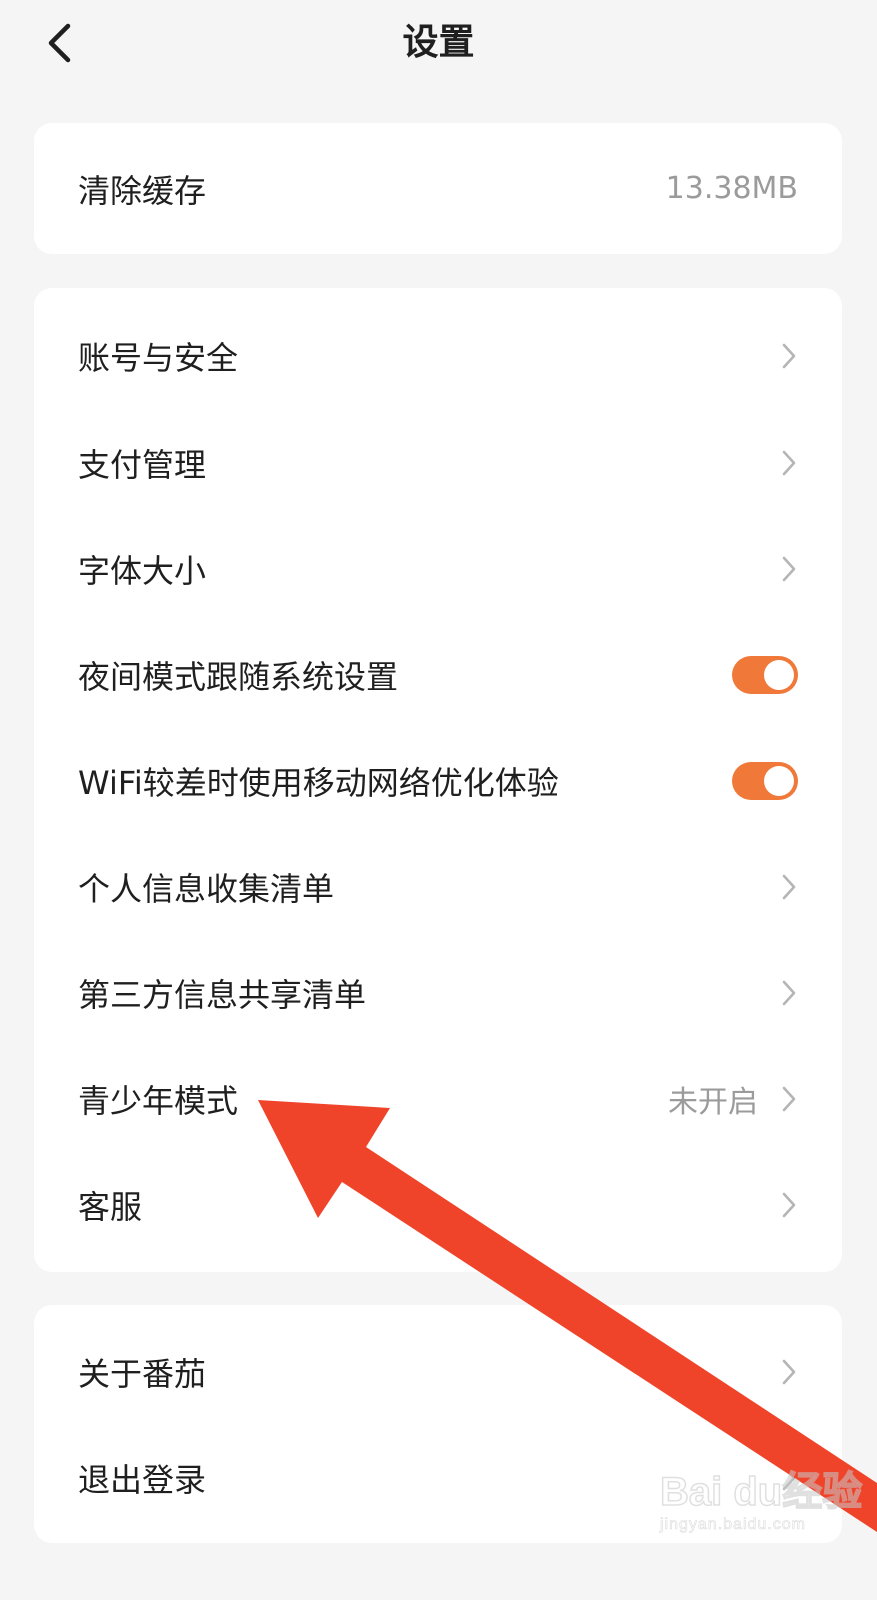 The height and width of the screenshot is (1600, 877). I want to click on teen-mode-status: 未开启, so click(713, 1102).